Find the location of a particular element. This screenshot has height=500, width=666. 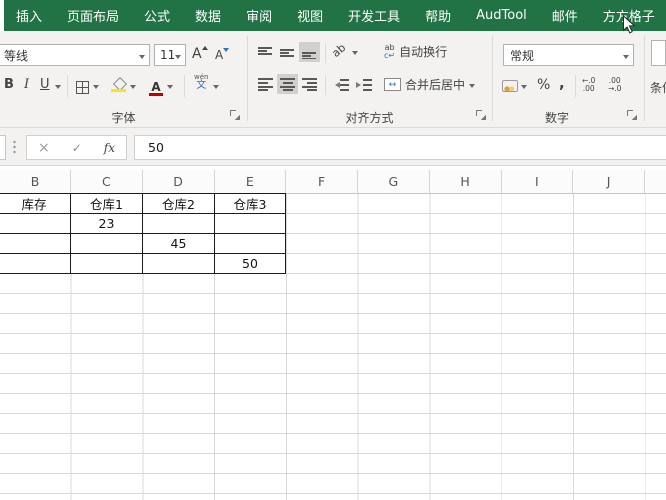

column-header-G: G is located at coordinates (394, 181).